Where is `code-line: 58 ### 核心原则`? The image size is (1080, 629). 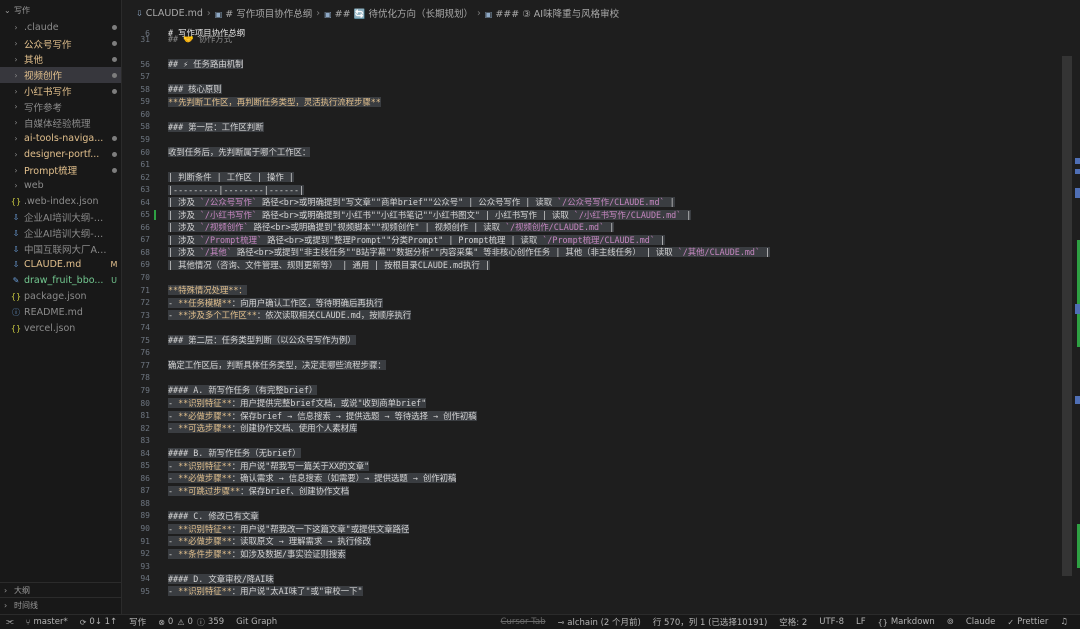
code-line: 58 ### 核心原则 is located at coordinates (172, 89).